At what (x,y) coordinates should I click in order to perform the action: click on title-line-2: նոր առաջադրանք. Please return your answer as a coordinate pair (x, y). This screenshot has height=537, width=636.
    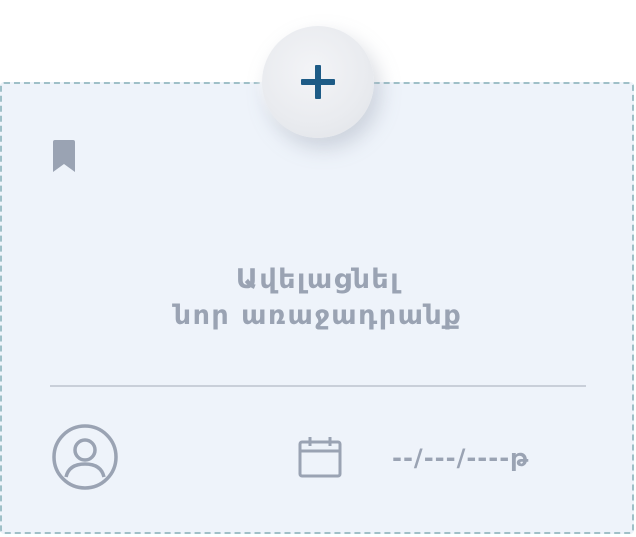
    Looking at the image, I should click on (318, 315).